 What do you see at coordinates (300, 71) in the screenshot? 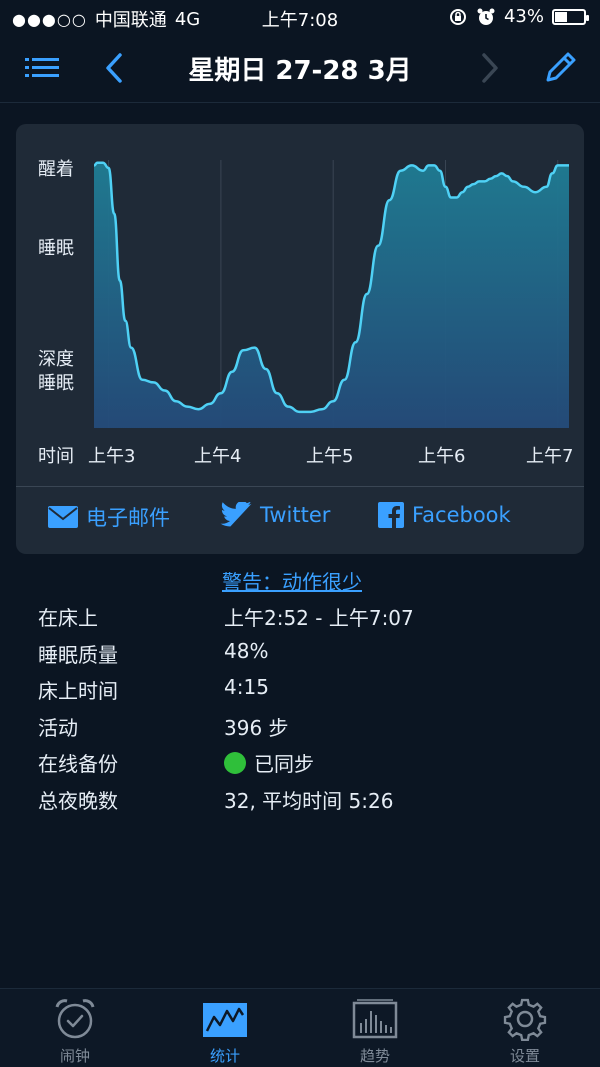
I see `page-title: 星期日 27-28 3月` at bounding box center [300, 71].